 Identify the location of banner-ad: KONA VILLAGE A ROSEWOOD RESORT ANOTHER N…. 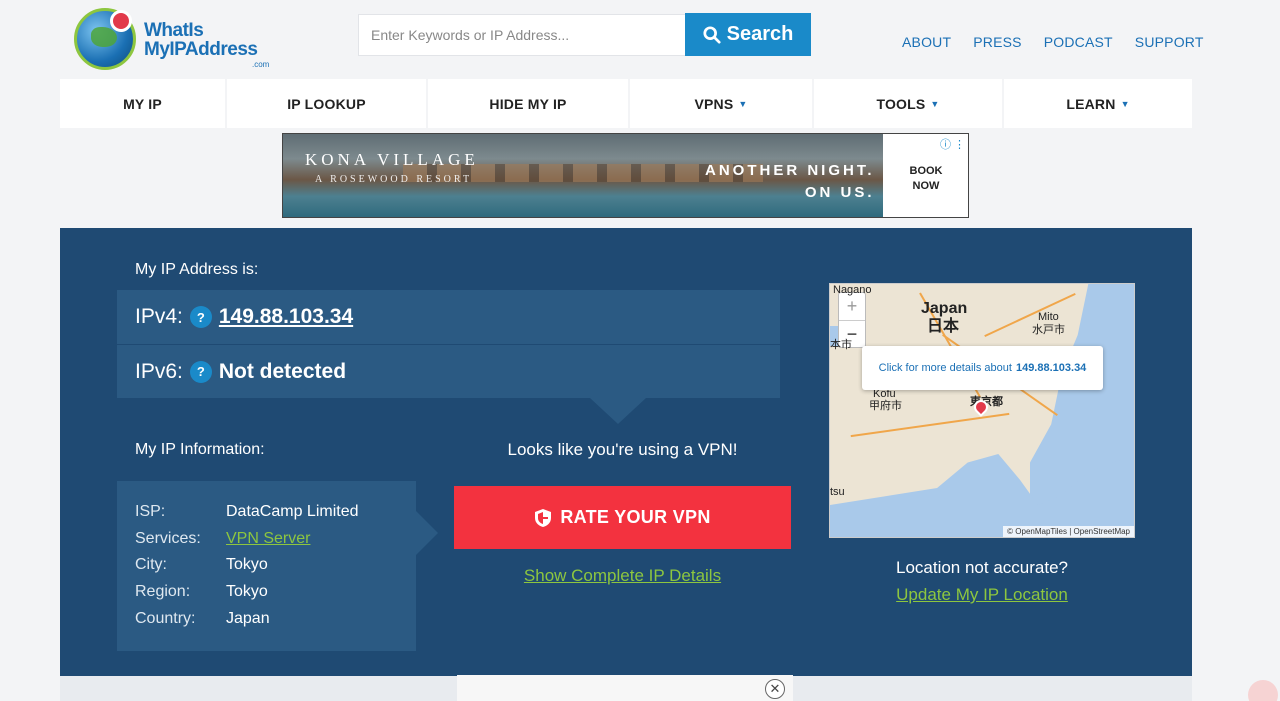
(625, 175).